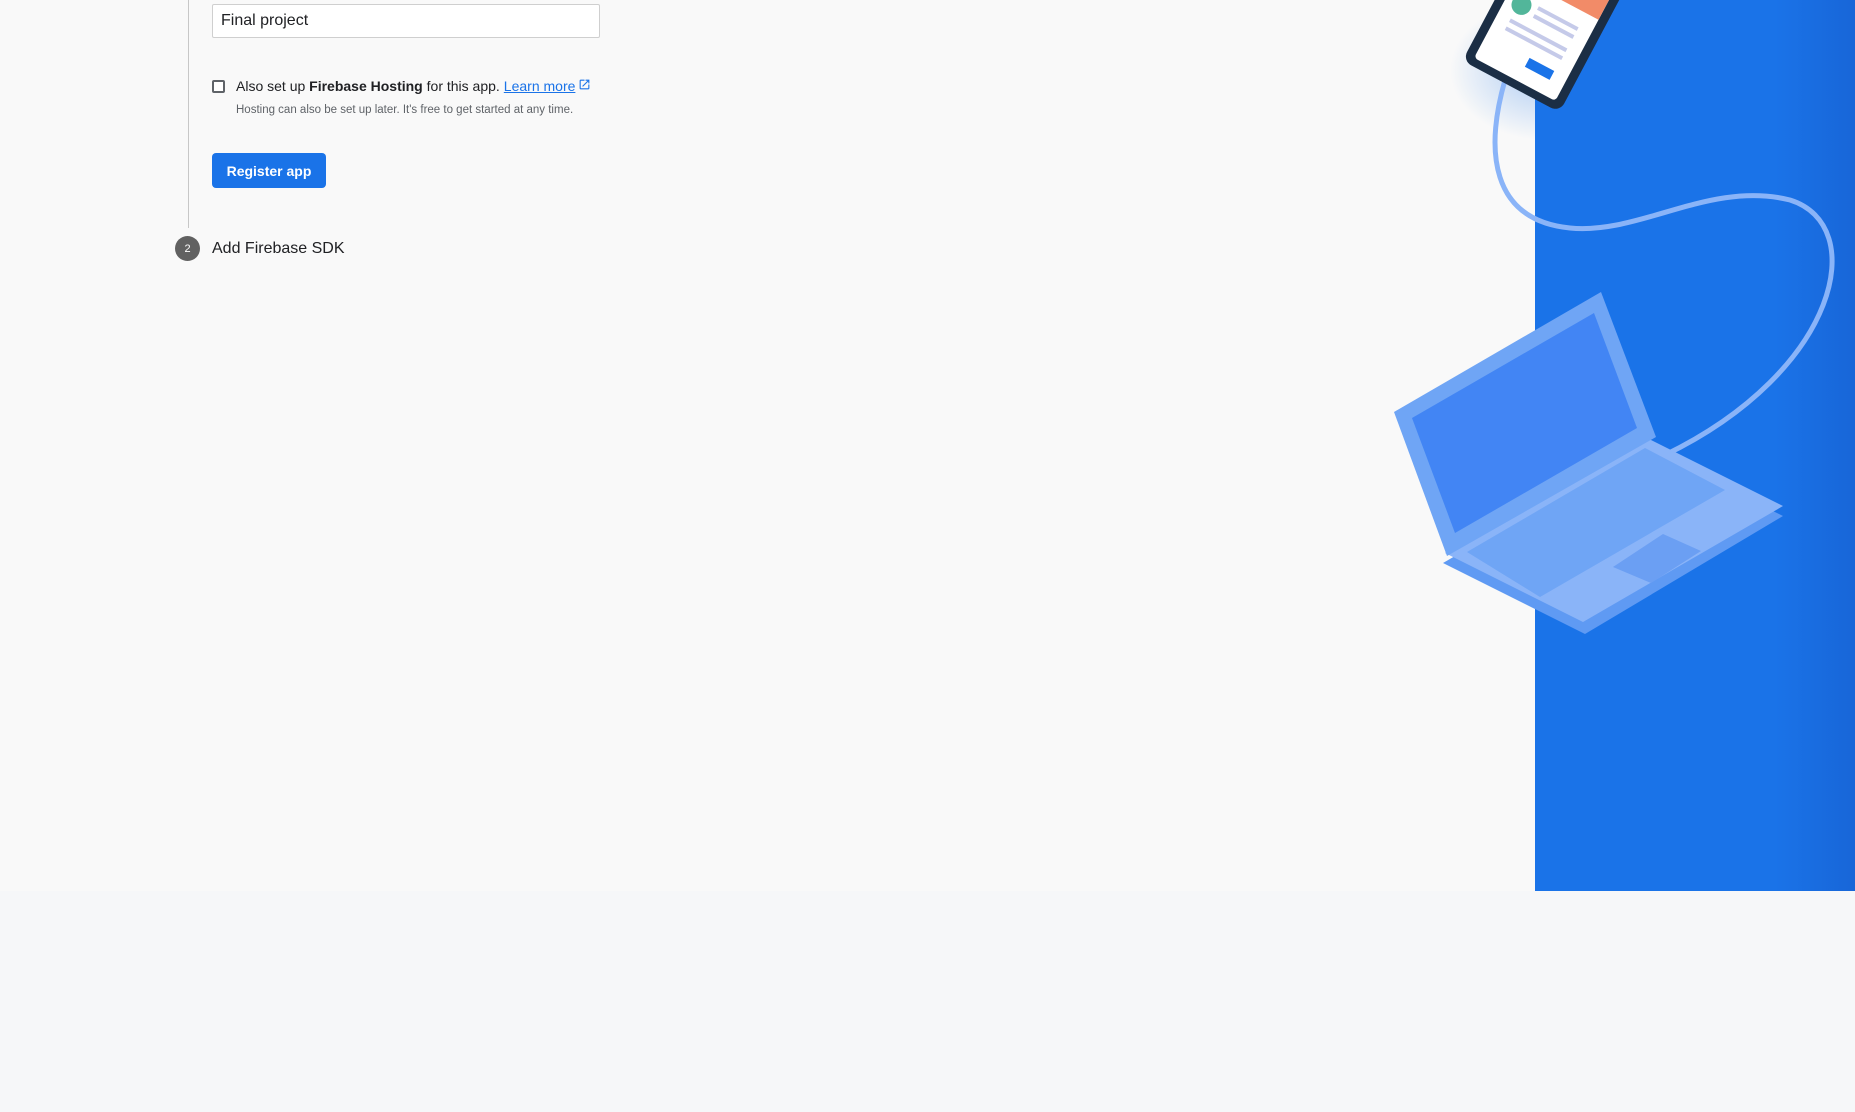 This screenshot has width=1855, height=1112. I want to click on stepper-line, so click(188, 114).